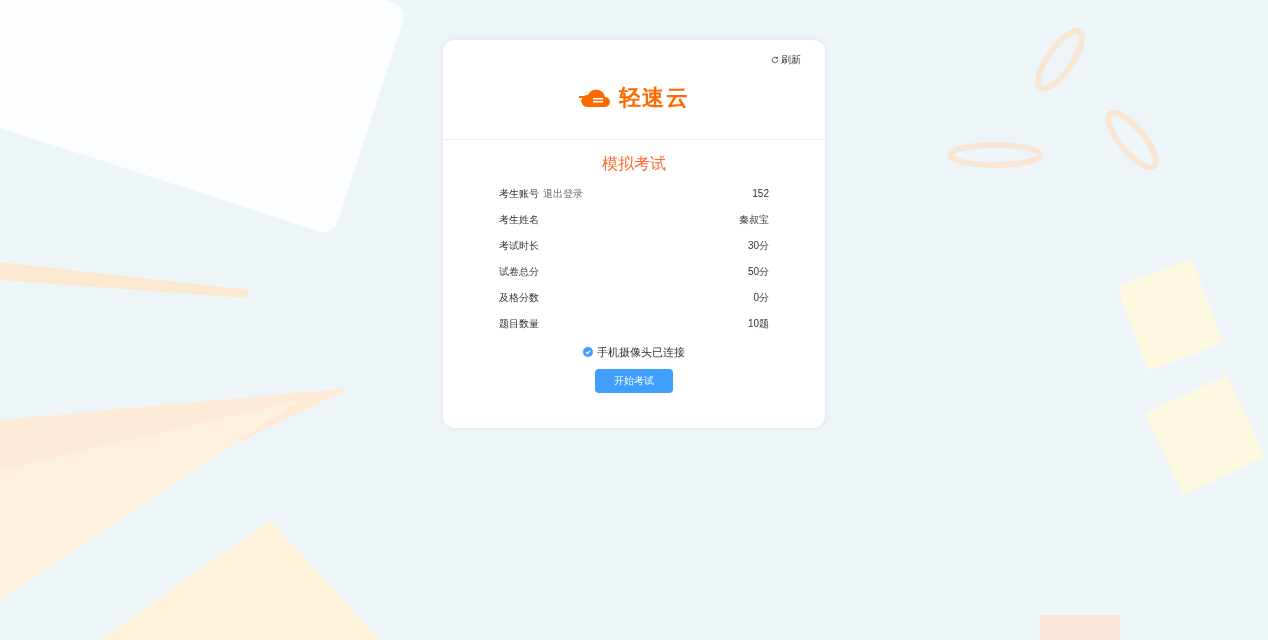 The image size is (1268, 640). Describe the element at coordinates (519, 219) in the screenshot. I see `field-label: 考生姓名` at that location.